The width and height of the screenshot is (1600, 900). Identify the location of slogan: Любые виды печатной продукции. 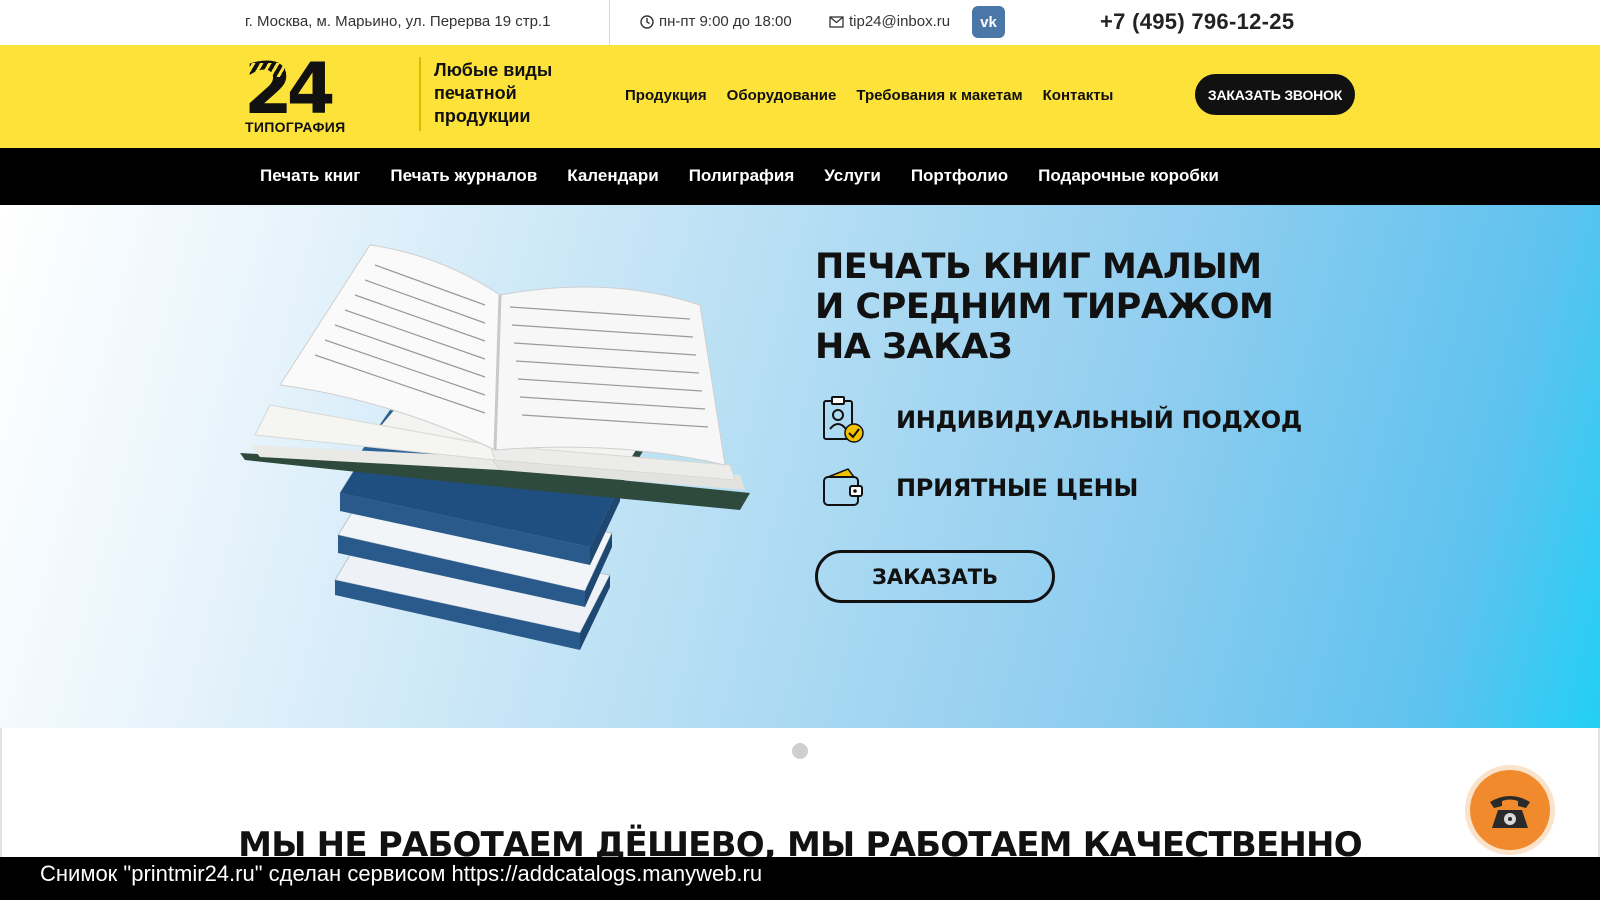
(493, 93).